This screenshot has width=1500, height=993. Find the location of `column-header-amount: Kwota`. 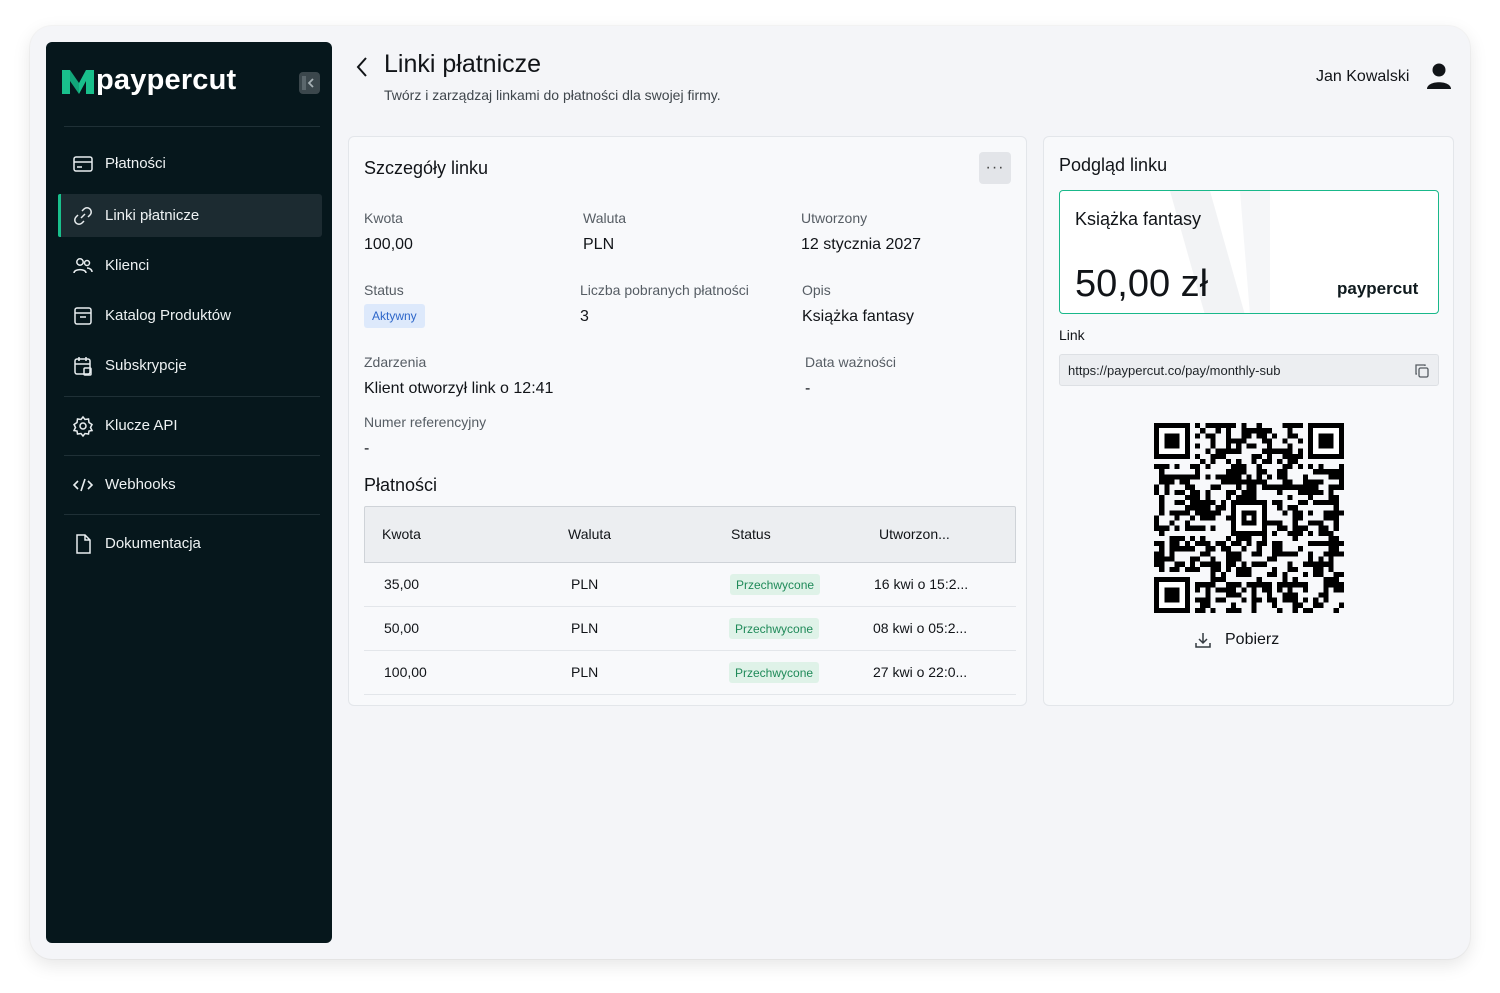

column-header-amount: Kwota is located at coordinates (401, 534).